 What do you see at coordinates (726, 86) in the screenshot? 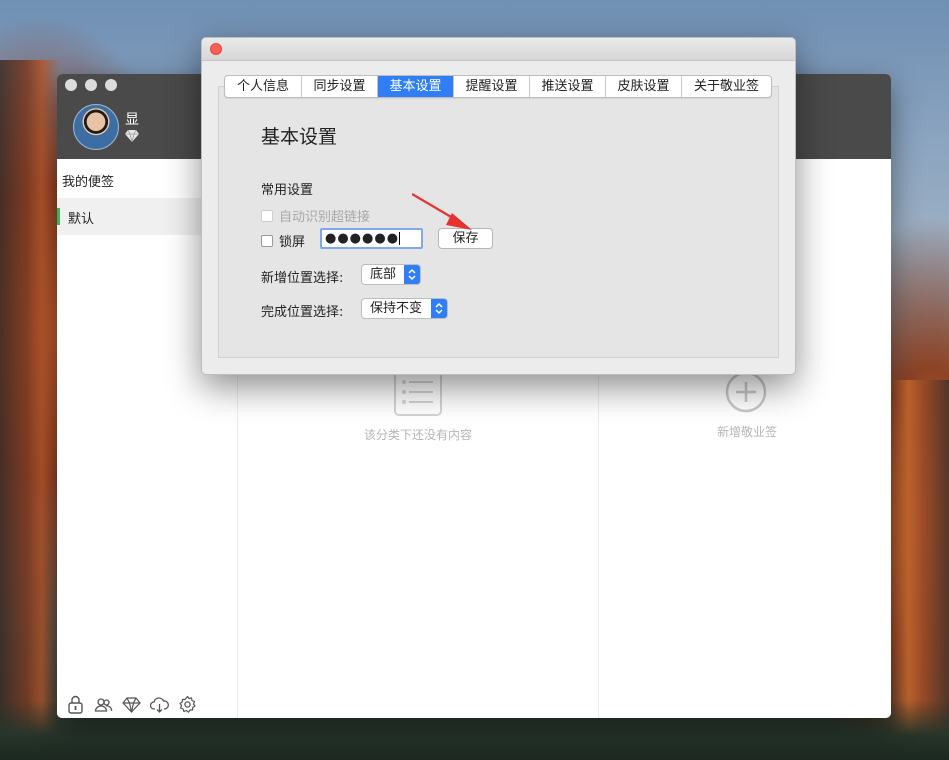
I see `tab-about: 关于敬业签` at bounding box center [726, 86].